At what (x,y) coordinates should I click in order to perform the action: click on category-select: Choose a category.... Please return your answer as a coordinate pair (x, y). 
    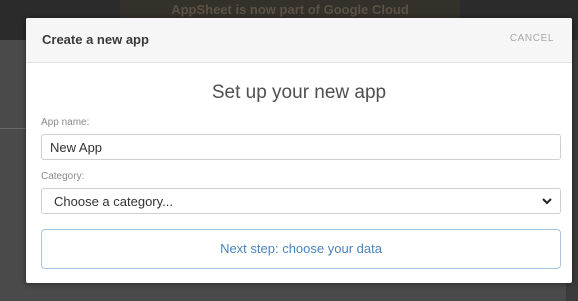
    Looking at the image, I should click on (301, 201).